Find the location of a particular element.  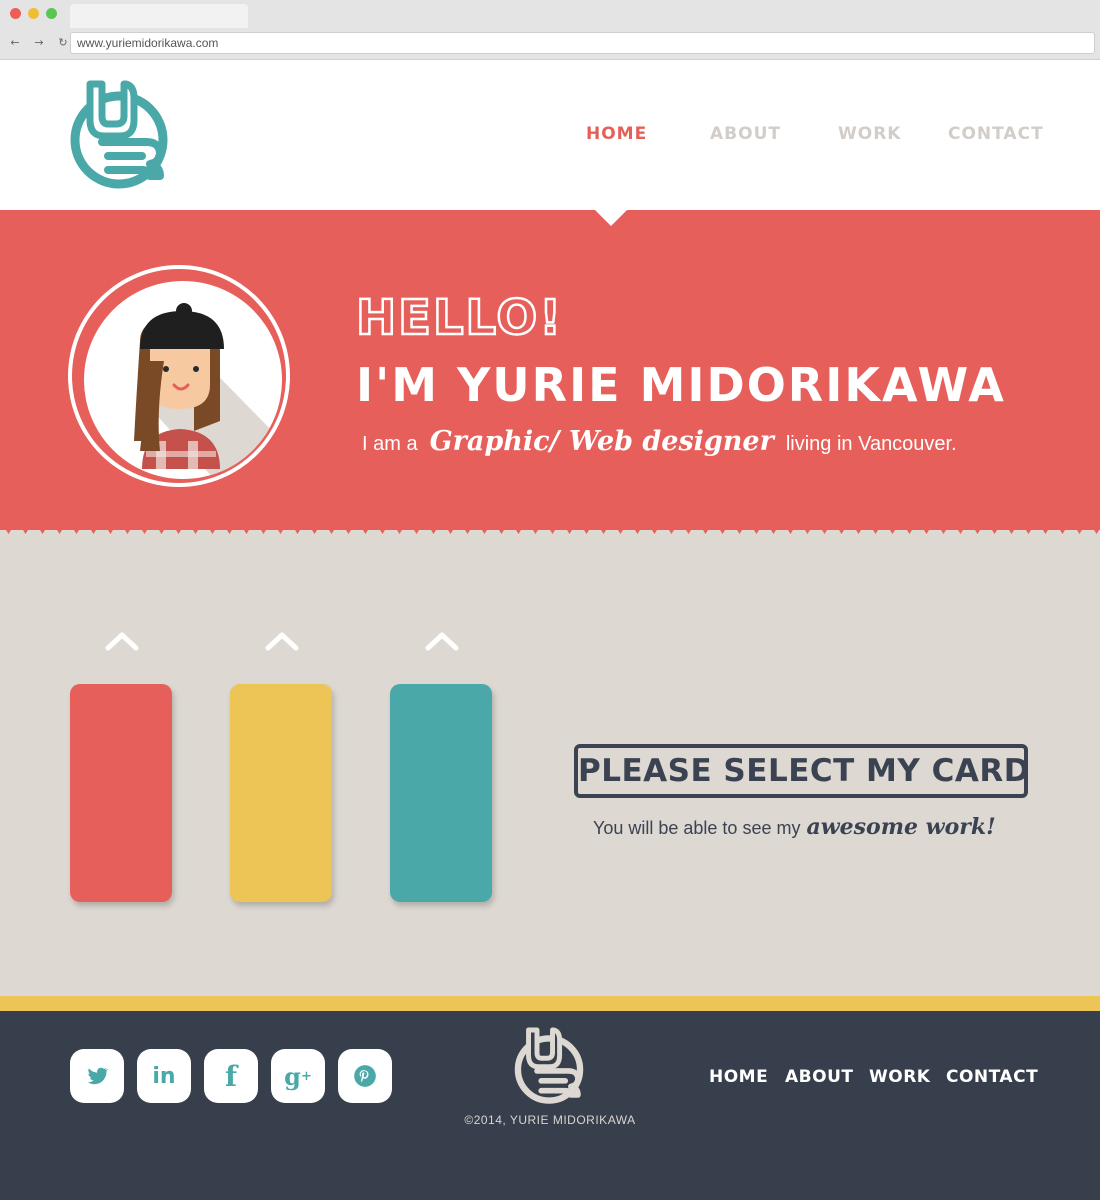

arrow-right-icon: → is located at coordinates (39, 43).